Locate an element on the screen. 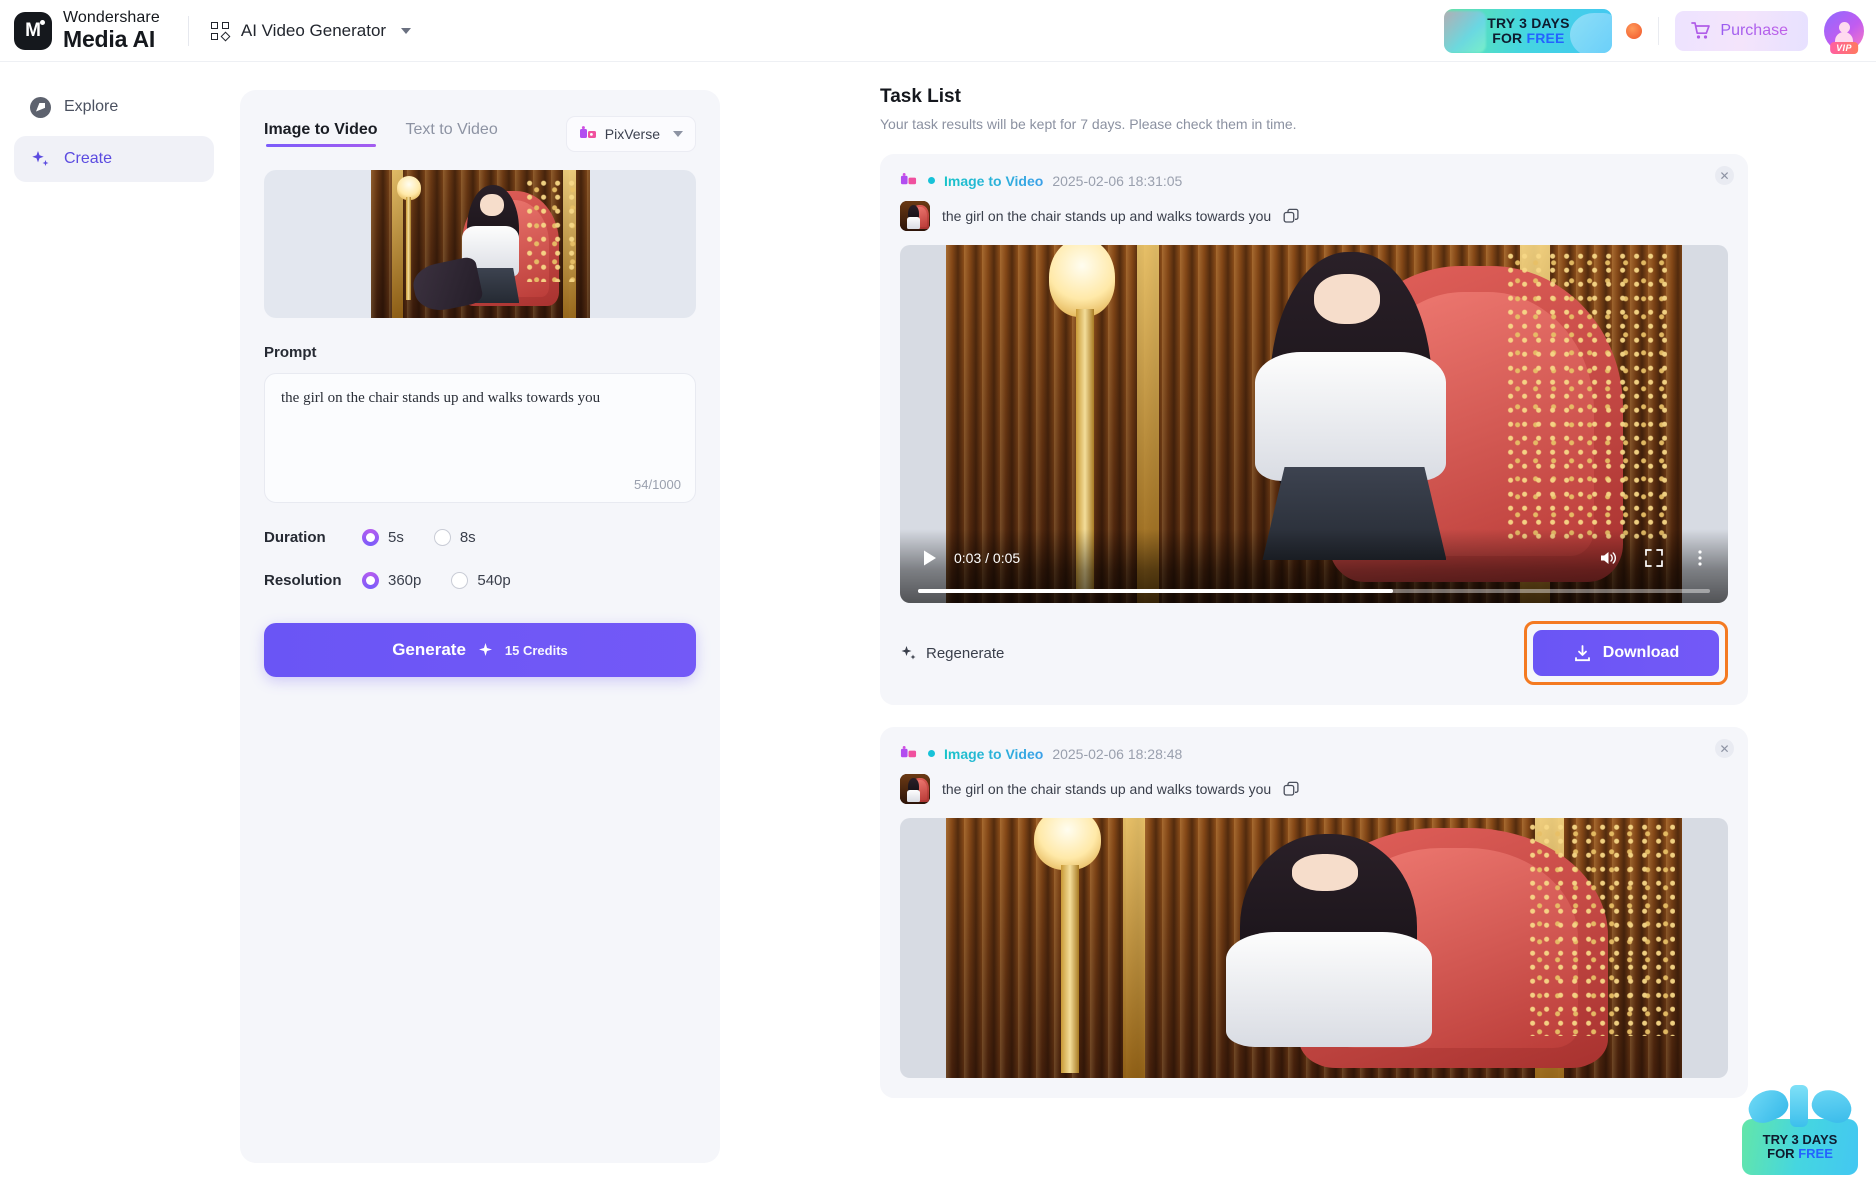 The width and height of the screenshot is (1876, 1189). gift-dot-icon is located at coordinates (1634, 30).